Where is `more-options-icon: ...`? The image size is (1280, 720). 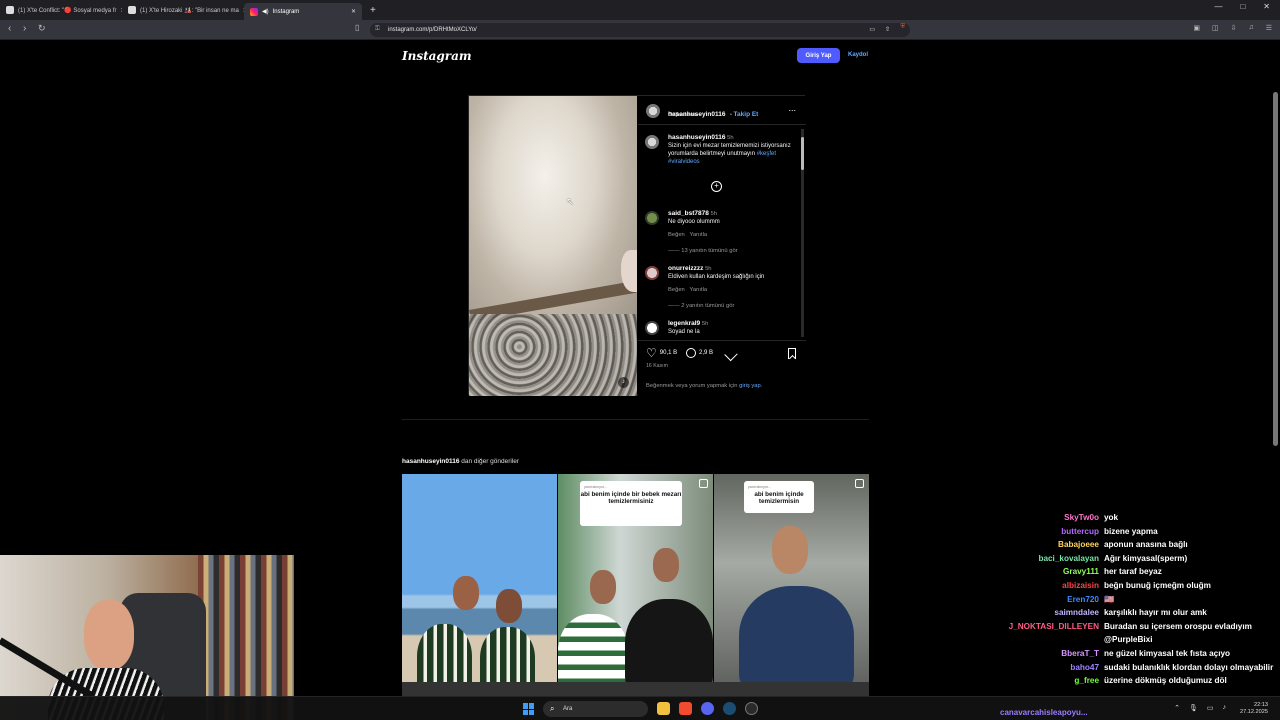 more-options-icon: ... is located at coordinates (792, 108).